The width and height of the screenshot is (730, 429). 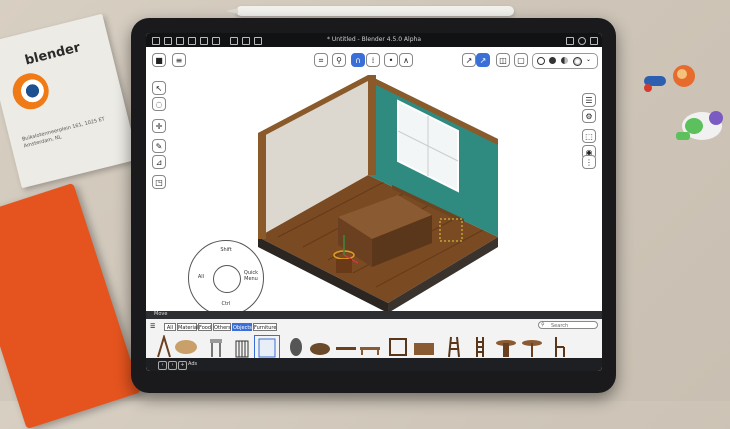 I want to click on asset-chest, so click(x=424, y=347).